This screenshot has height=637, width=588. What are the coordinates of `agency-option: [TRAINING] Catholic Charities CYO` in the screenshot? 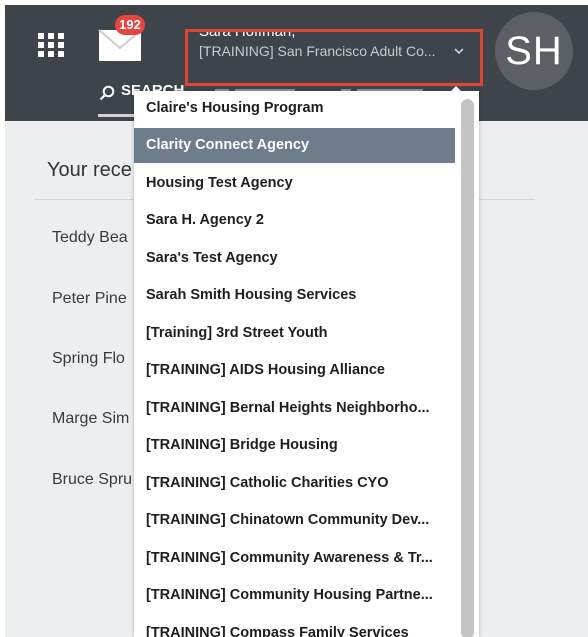 It's located at (294, 483).